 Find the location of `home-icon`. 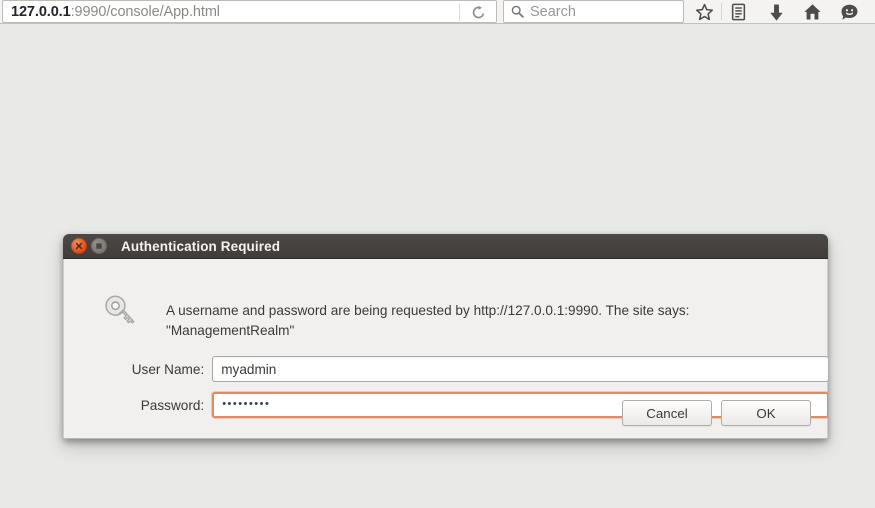

home-icon is located at coordinates (812, 12).